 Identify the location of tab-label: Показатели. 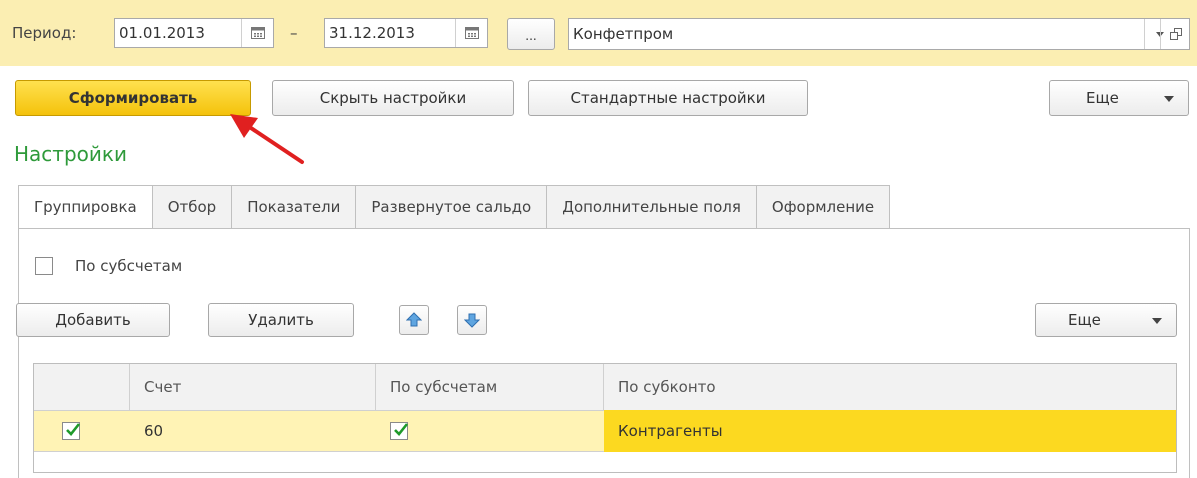
(294, 207).